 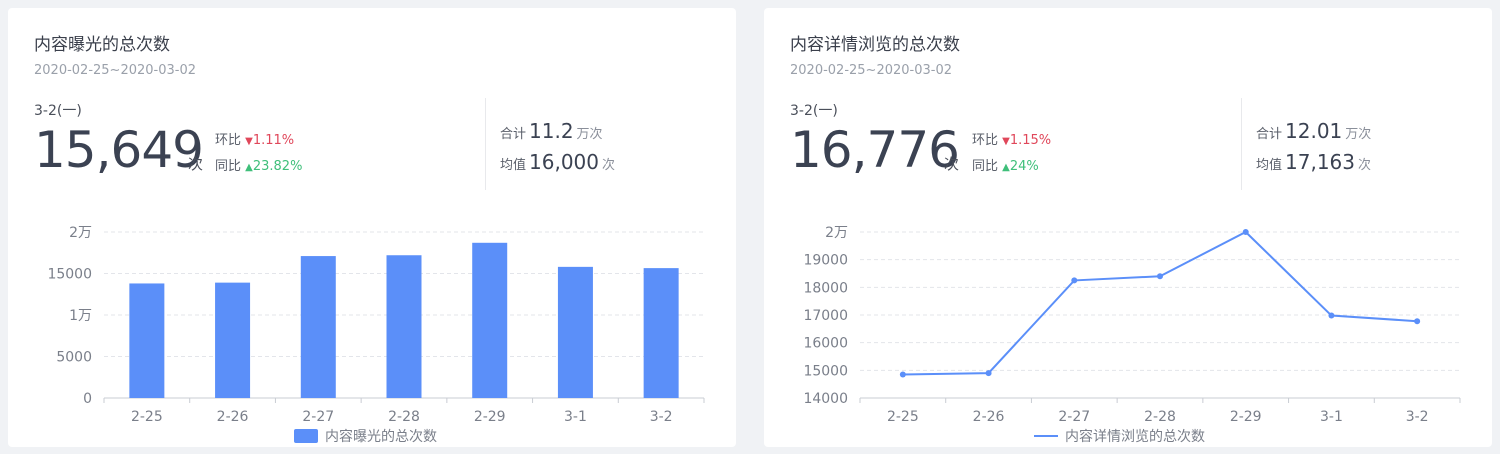 I want to click on mom-comparison: 环比 ▼1.11%, so click(x=254, y=138).